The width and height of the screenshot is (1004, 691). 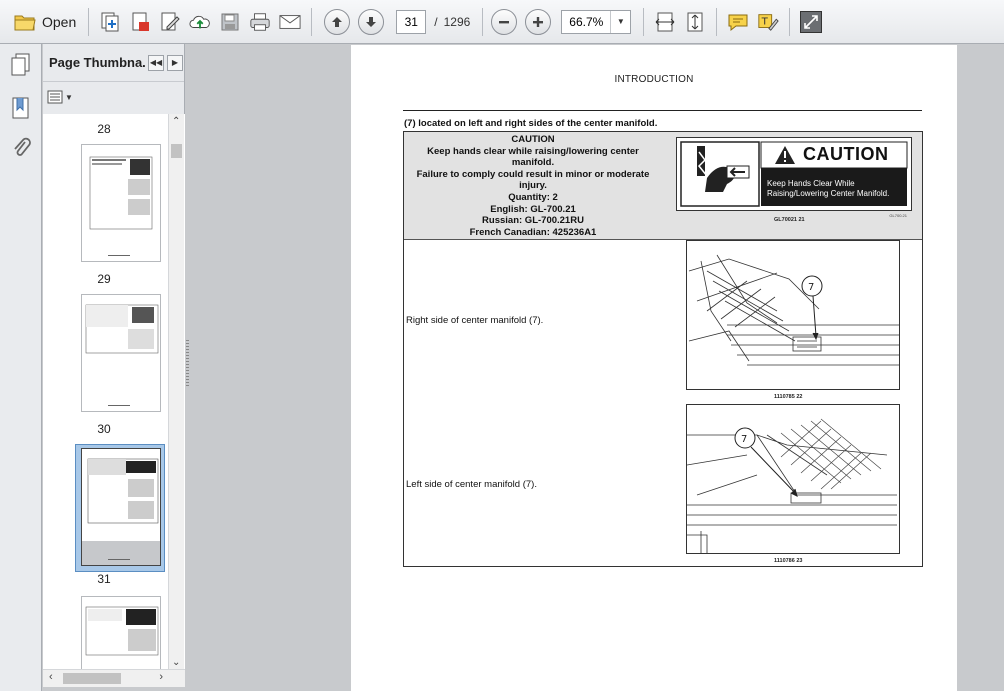 I want to click on main-toolbar: Open 31 / 1296 66.7% ▼ T, so click(x=502, y=22).